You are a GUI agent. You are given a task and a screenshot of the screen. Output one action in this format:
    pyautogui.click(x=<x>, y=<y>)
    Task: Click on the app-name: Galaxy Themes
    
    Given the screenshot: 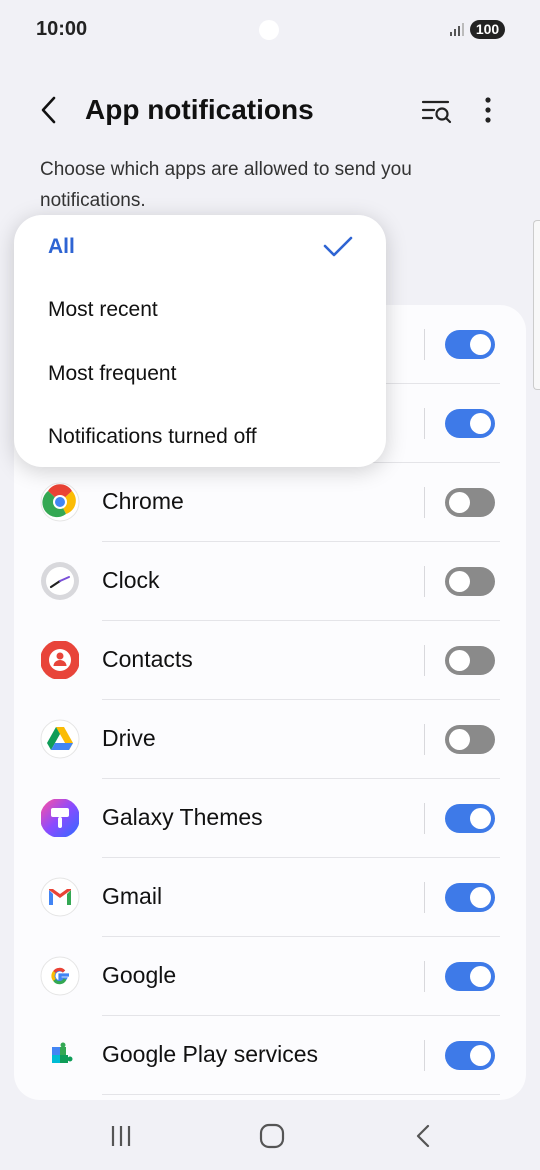 What is the action you would take?
    pyautogui.click(x=182, y=817)
    